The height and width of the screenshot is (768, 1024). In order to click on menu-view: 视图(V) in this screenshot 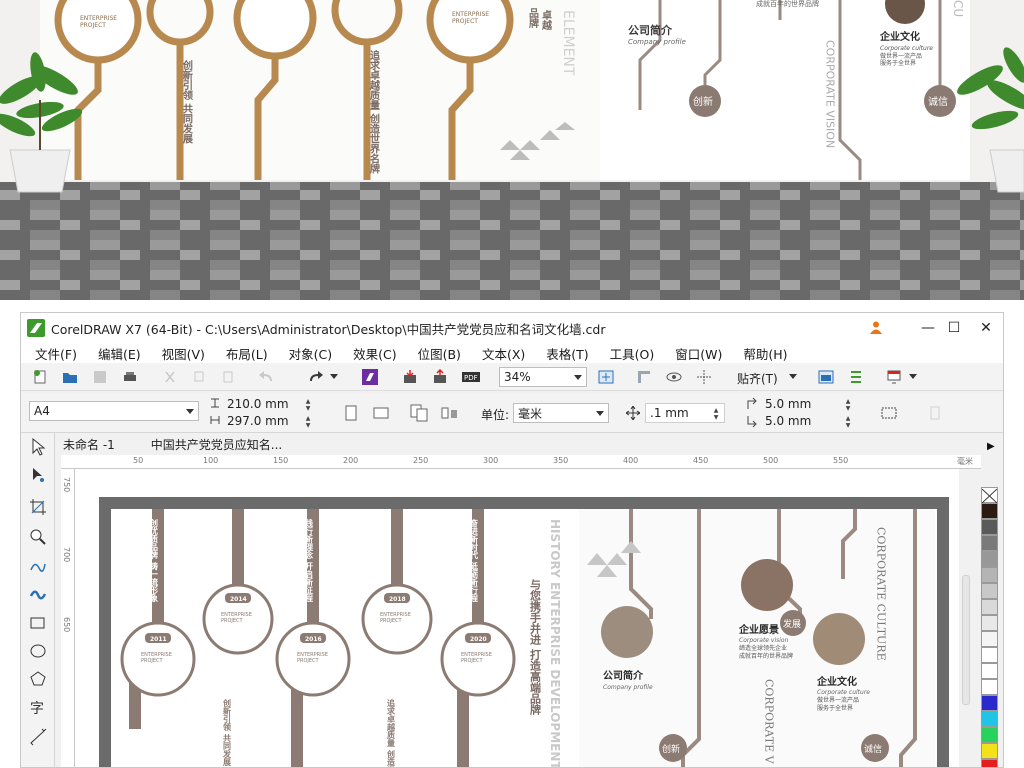, I will do `click(183, 353)`.